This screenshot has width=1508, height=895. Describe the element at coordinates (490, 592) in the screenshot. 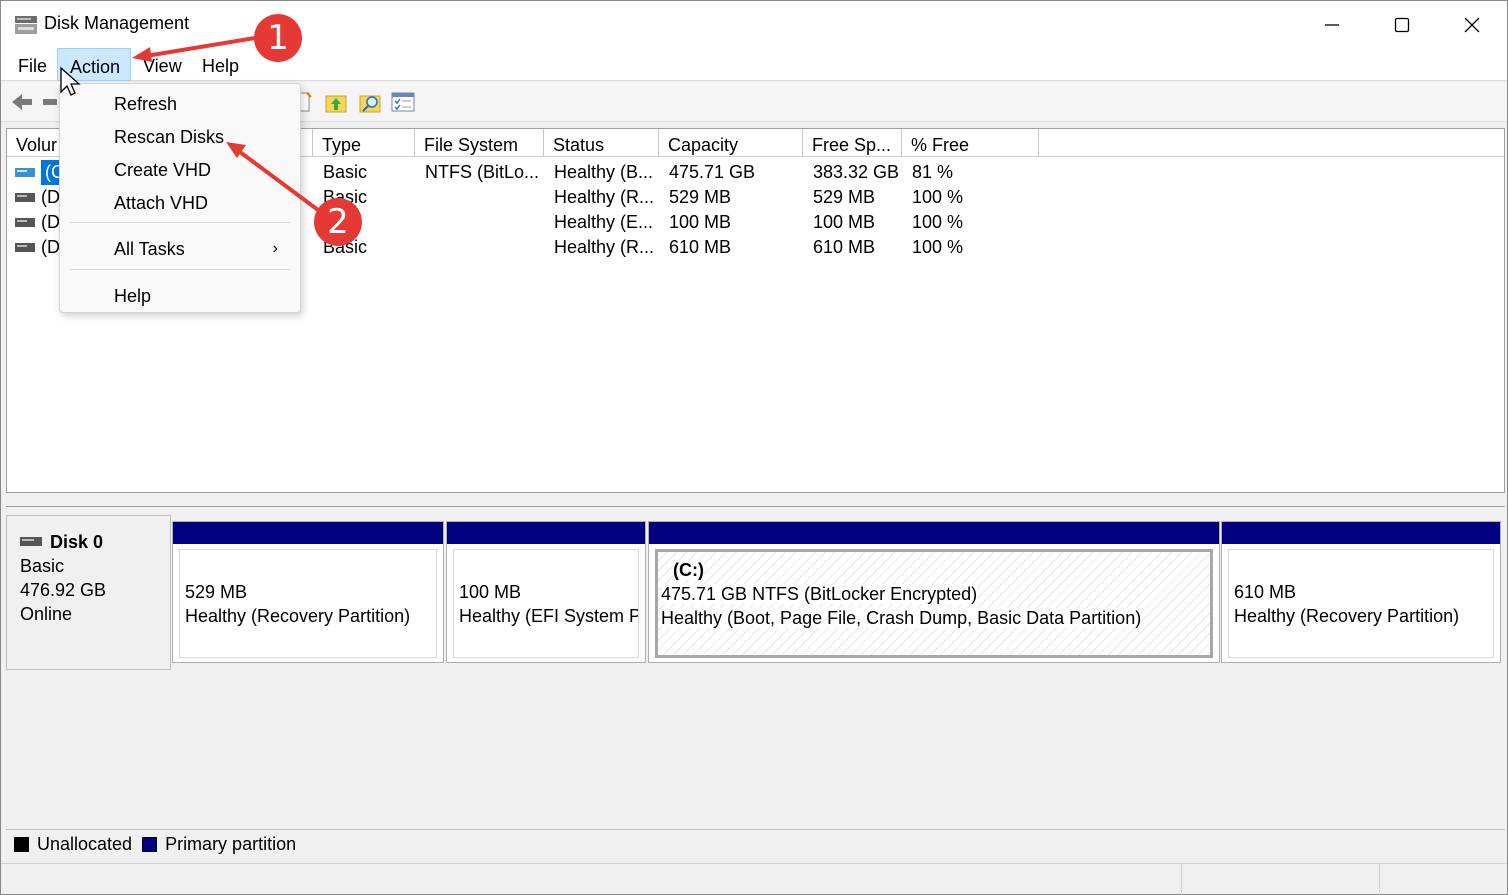

I see `partition-size: 100 MB` at that location.